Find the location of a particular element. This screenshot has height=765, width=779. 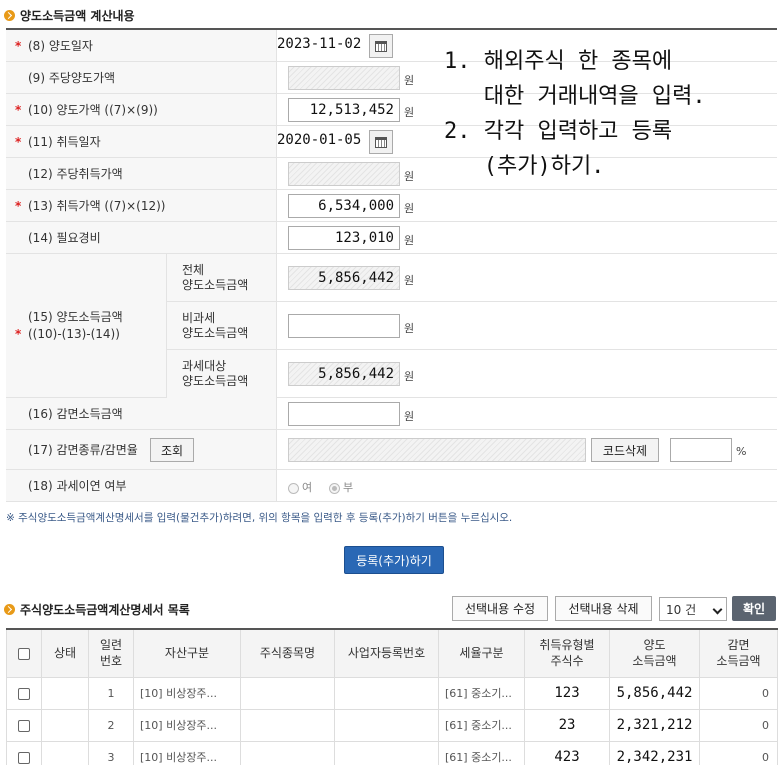

lookup-button: 조회 is located at coordinates (172, 450).